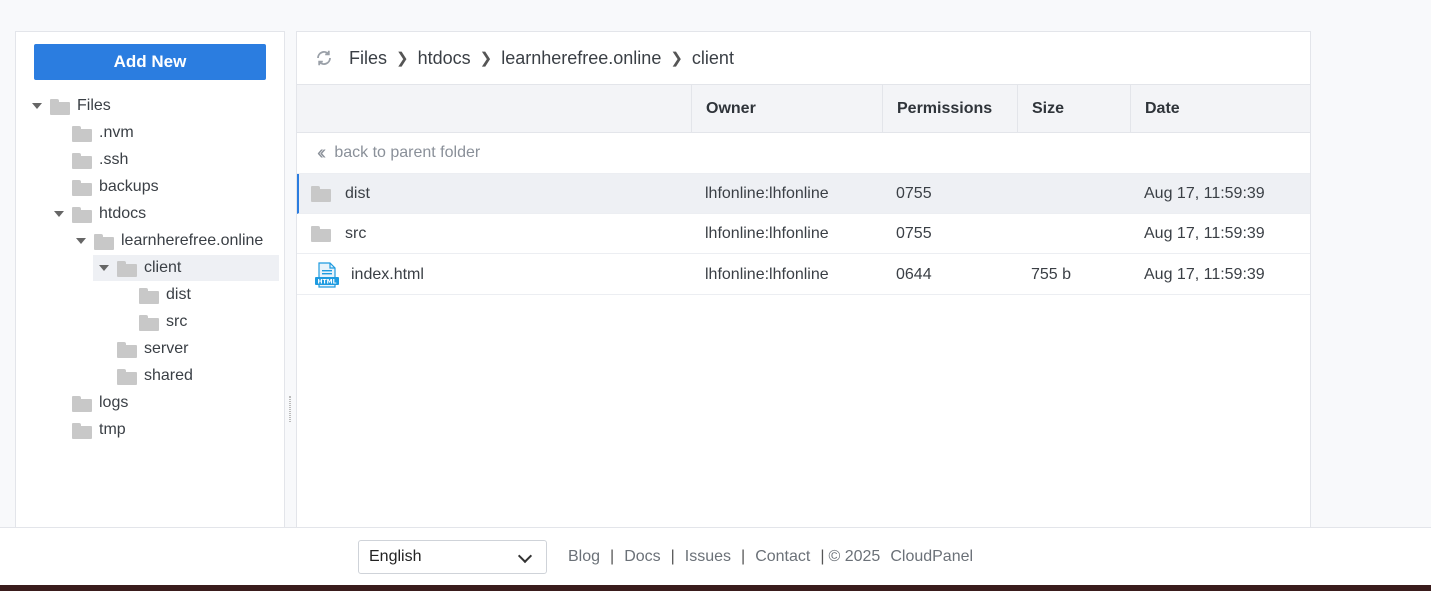 The height and width of the screenshot is (591, 1431). Describe the element at coordinates (186, 268) in the screenshot. I see `tree-item-client: client` at that location.